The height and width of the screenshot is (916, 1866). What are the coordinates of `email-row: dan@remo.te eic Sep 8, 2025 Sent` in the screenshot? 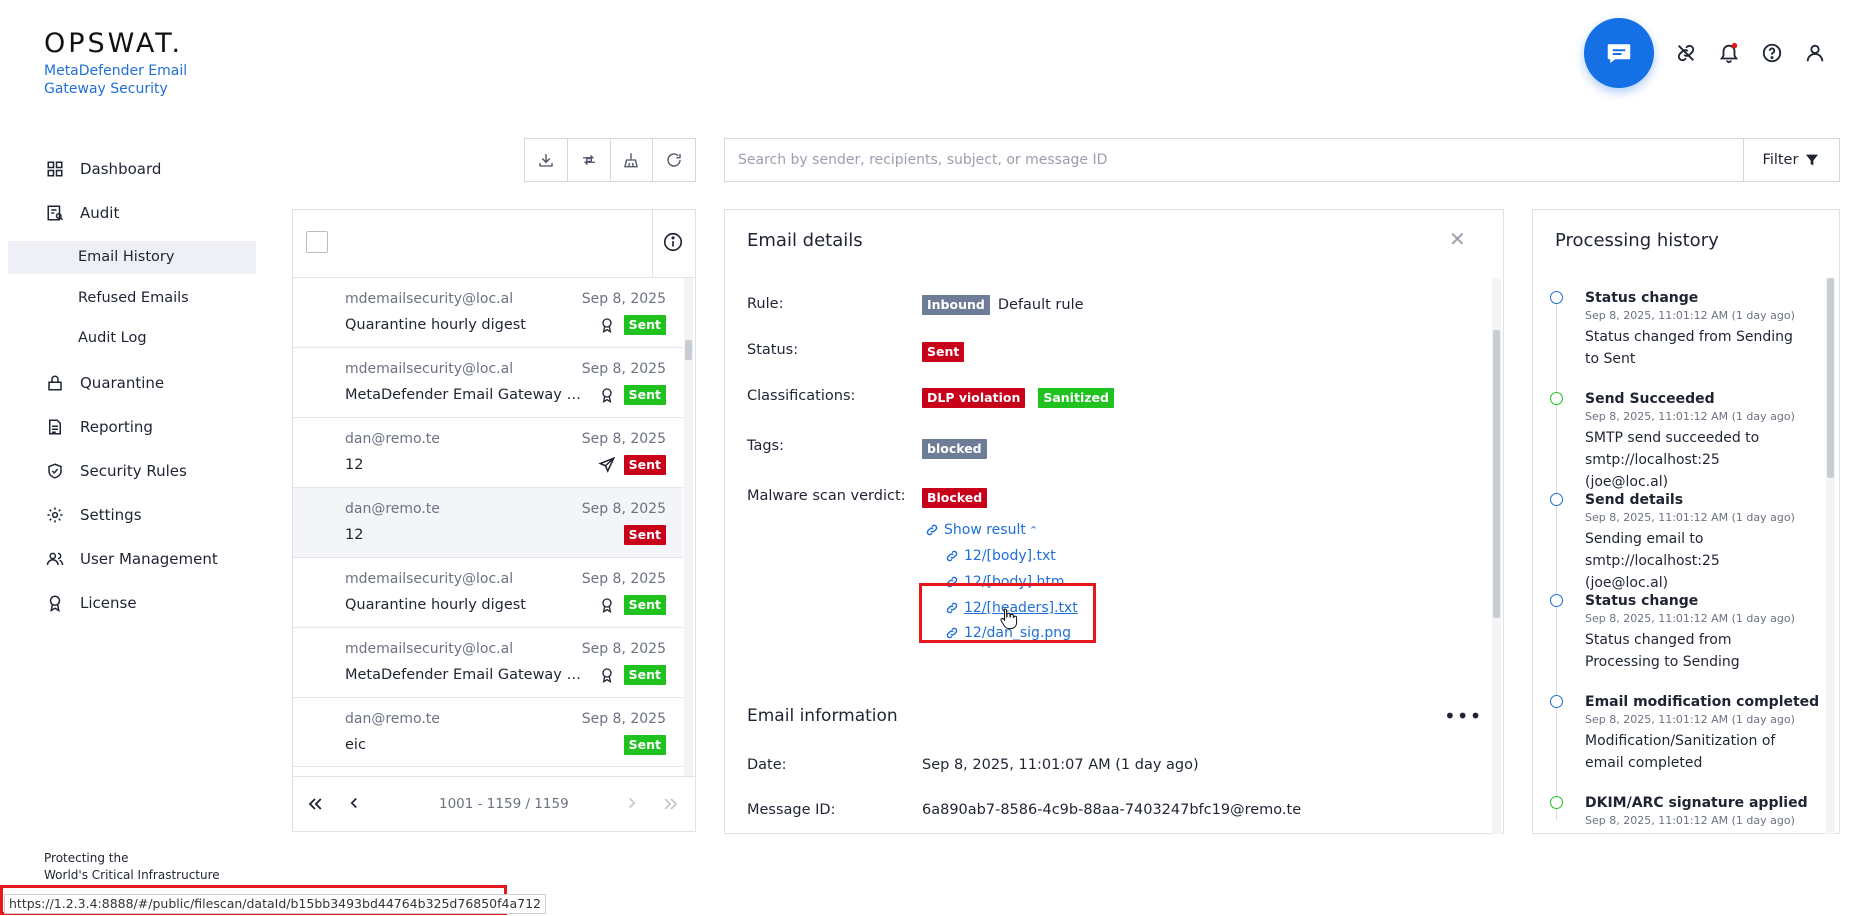 It's located at (488, 732).